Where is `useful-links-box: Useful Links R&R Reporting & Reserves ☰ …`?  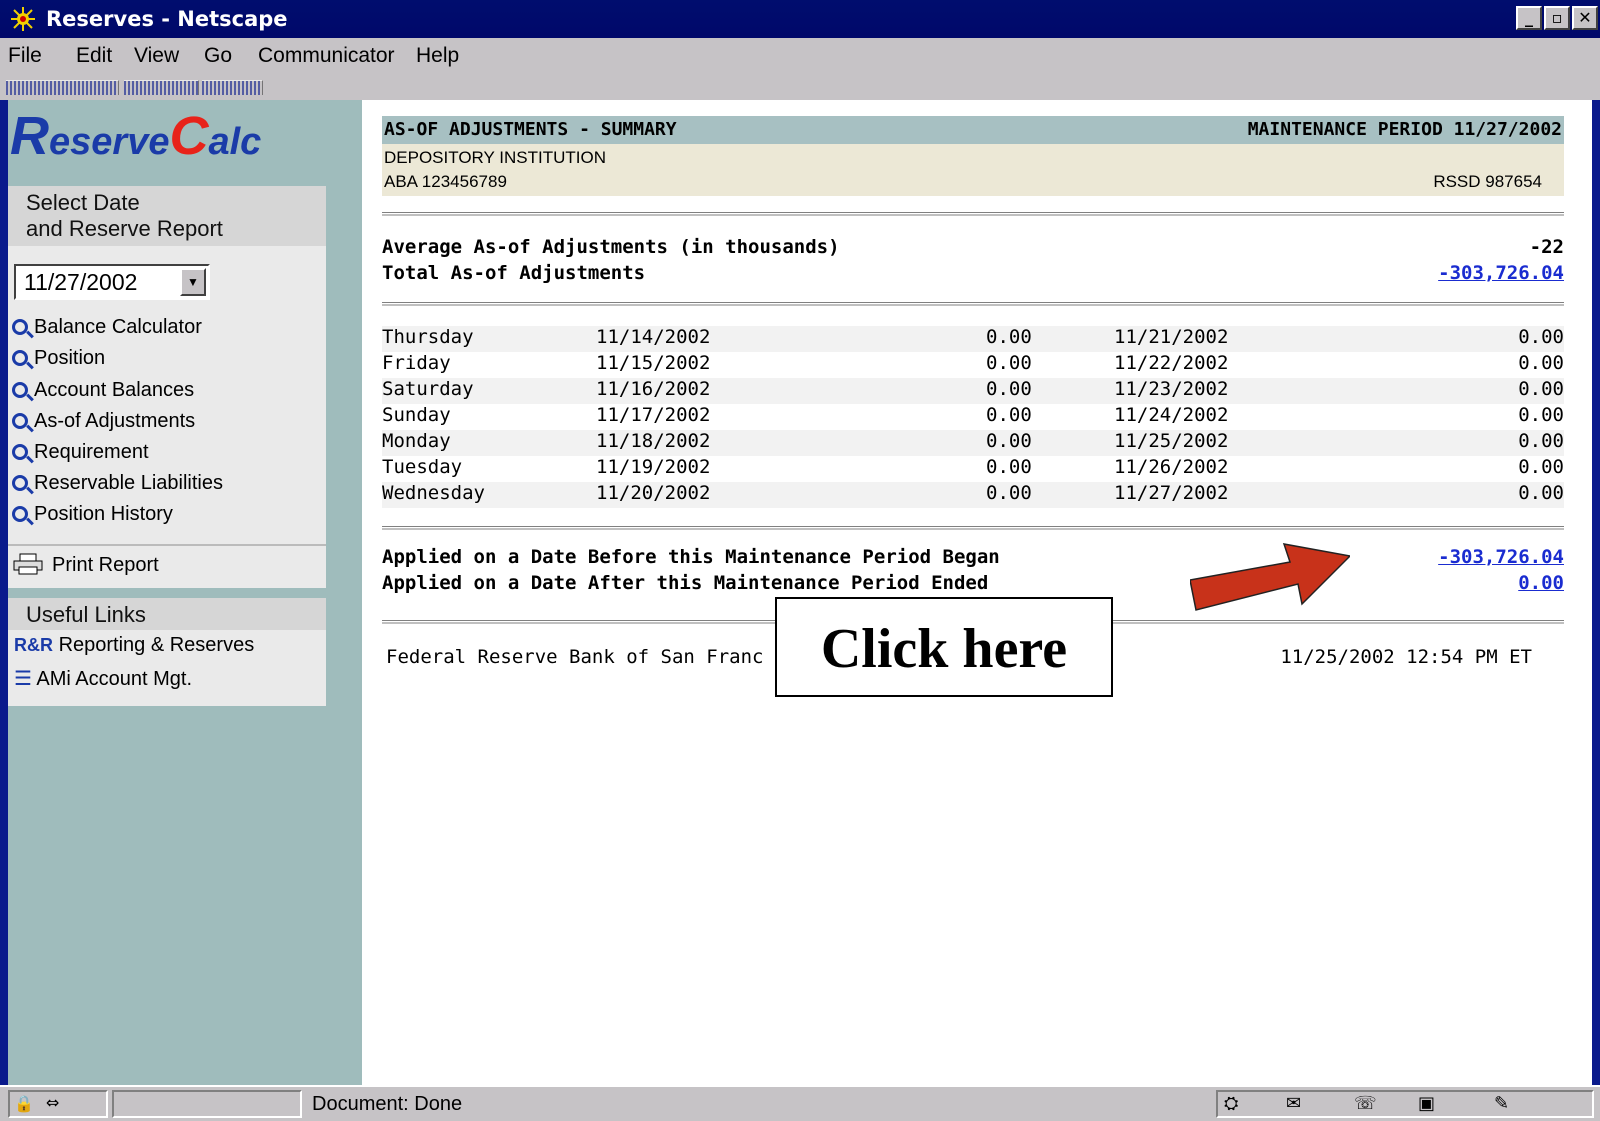
useful-links-box: Useful Links R&R Reporting & Reserves ☰ … is located at coordinates (167, 652).